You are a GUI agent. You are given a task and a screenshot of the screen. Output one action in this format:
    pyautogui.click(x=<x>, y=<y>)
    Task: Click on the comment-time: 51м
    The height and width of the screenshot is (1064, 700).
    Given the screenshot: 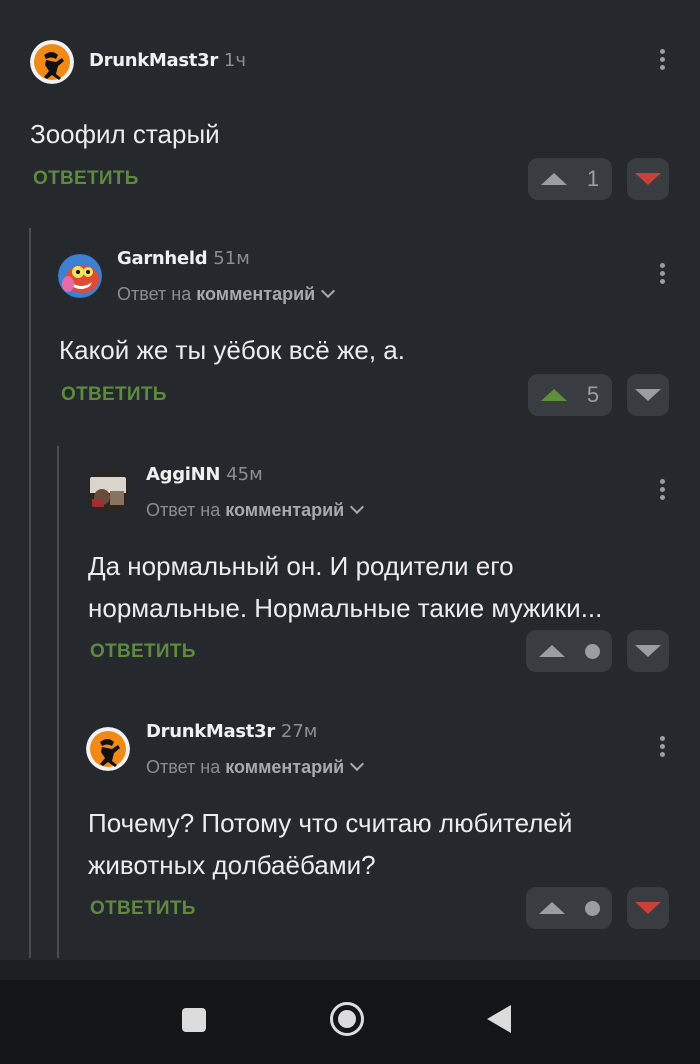 What is the action you would take?
    pyautogui.click(x=231, y=258)
    